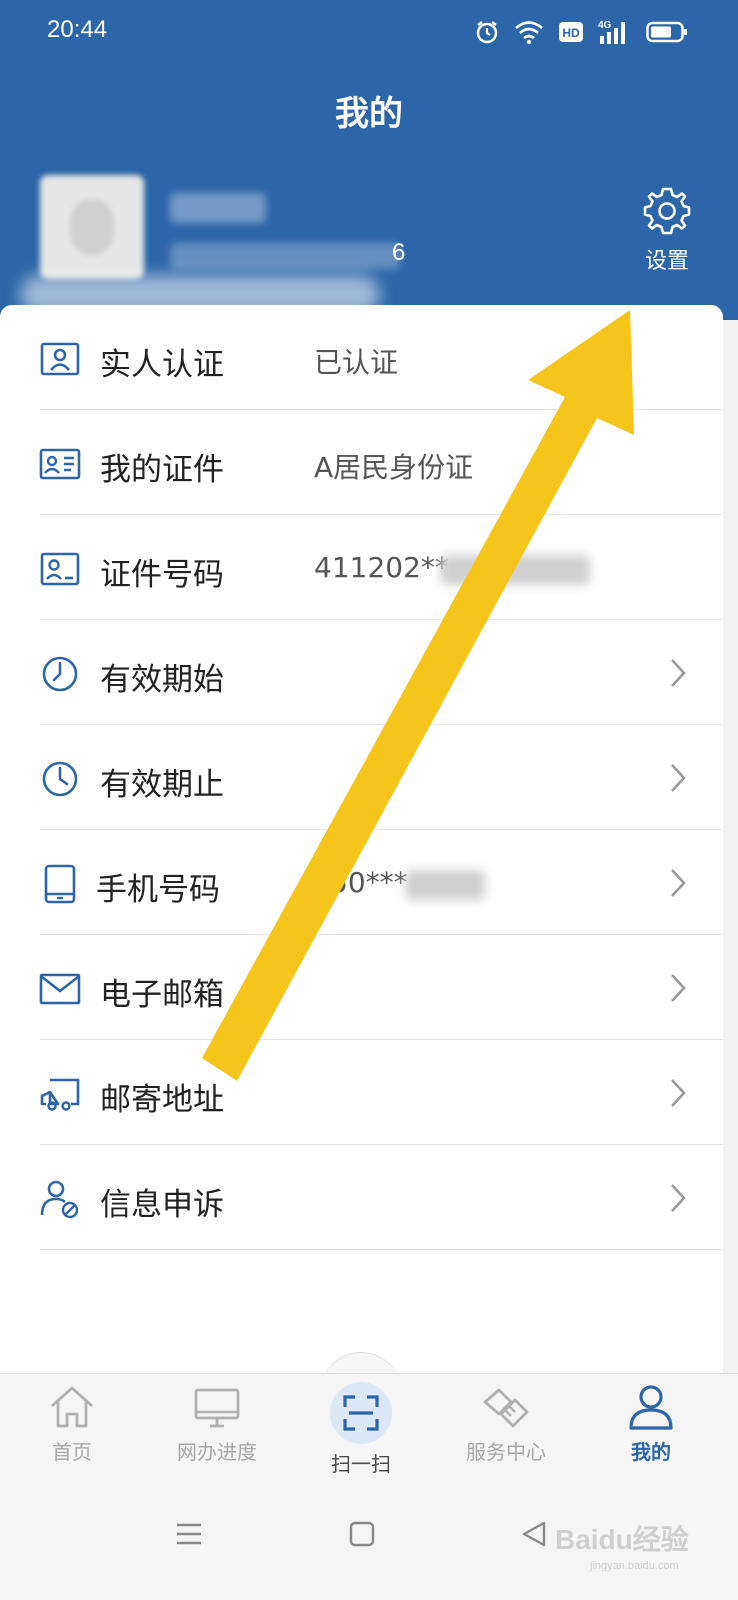 This screenshot has height=1600, width=738. I want to click on tab-label: 网办进度, so click(217, 1452).